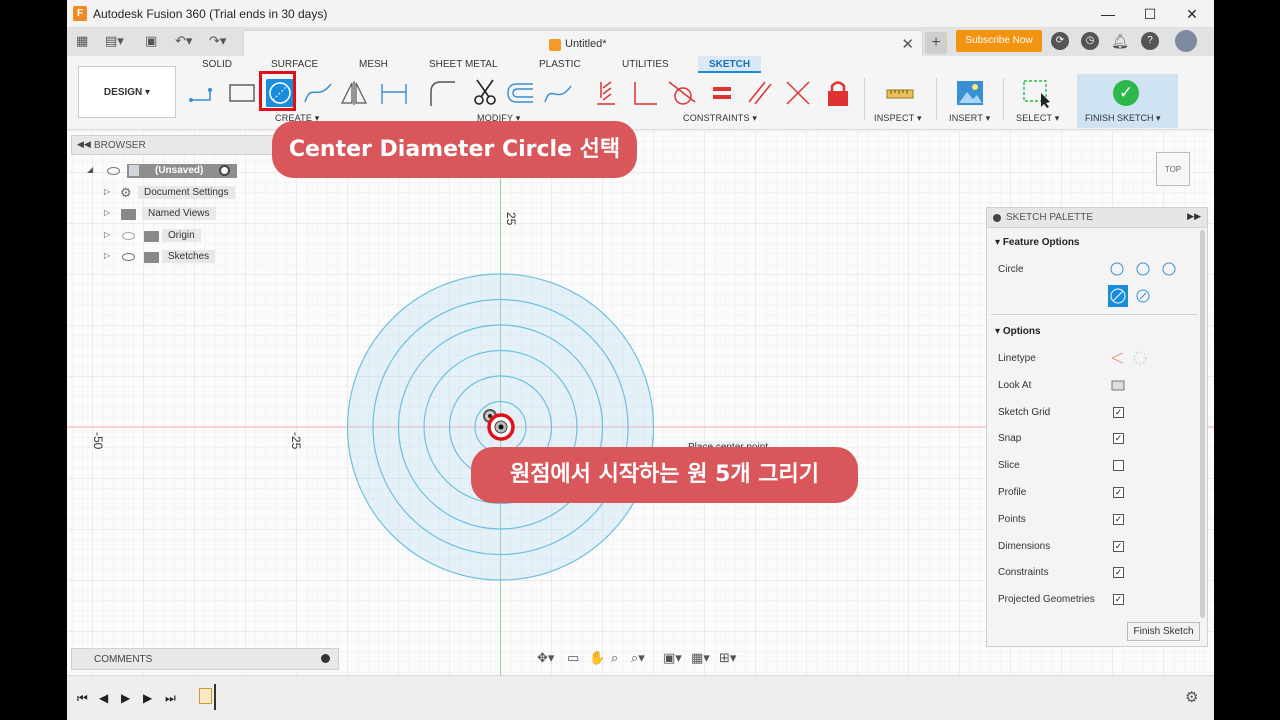  I want to click on fit-icon: ⌕▾, so click(638, 658).